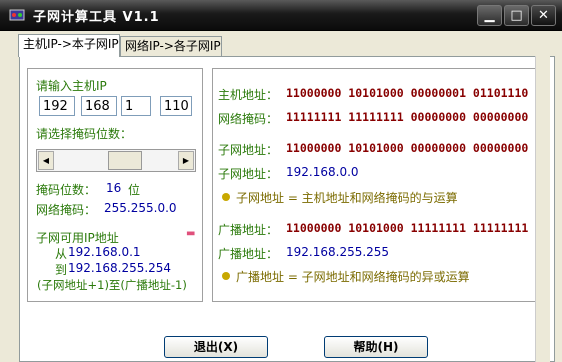 The width and height of the screenshot is (562, 362). I want to click on ip-prompt: 请输入主机IP, so click(71, 86).